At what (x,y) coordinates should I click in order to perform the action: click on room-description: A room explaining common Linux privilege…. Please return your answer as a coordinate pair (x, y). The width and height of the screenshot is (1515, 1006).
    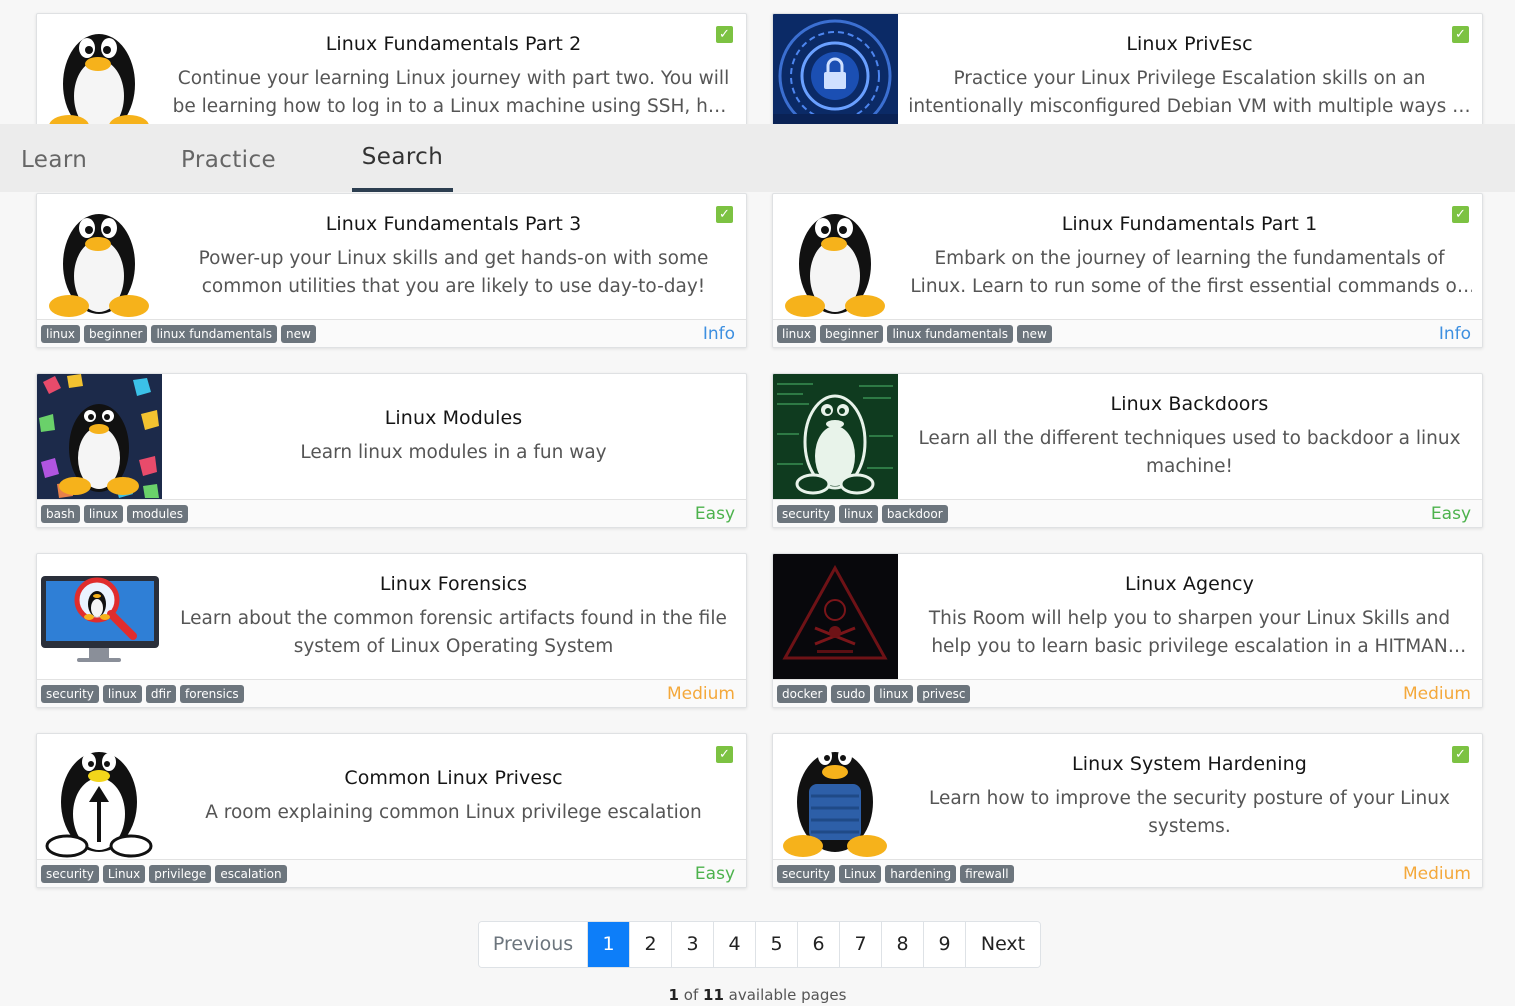
    Looking at the image, I should click on (453, 812).